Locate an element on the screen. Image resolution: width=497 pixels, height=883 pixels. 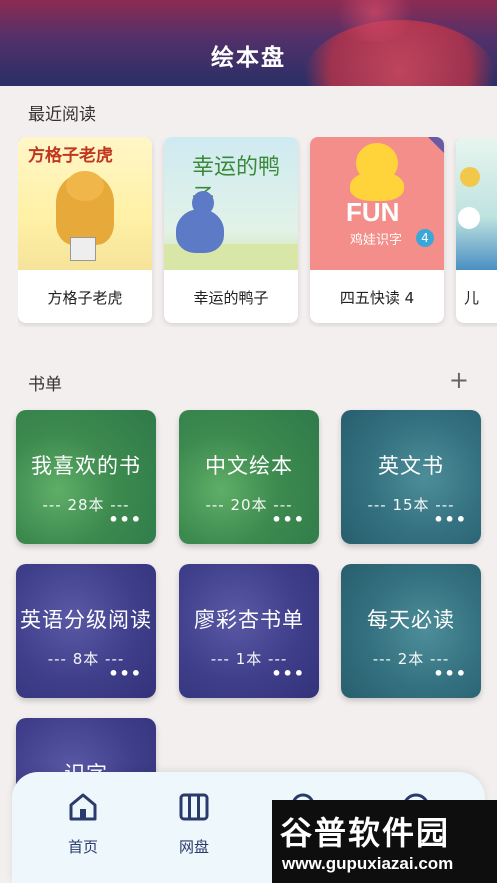
book-cover is located at coordinates (476, 203).